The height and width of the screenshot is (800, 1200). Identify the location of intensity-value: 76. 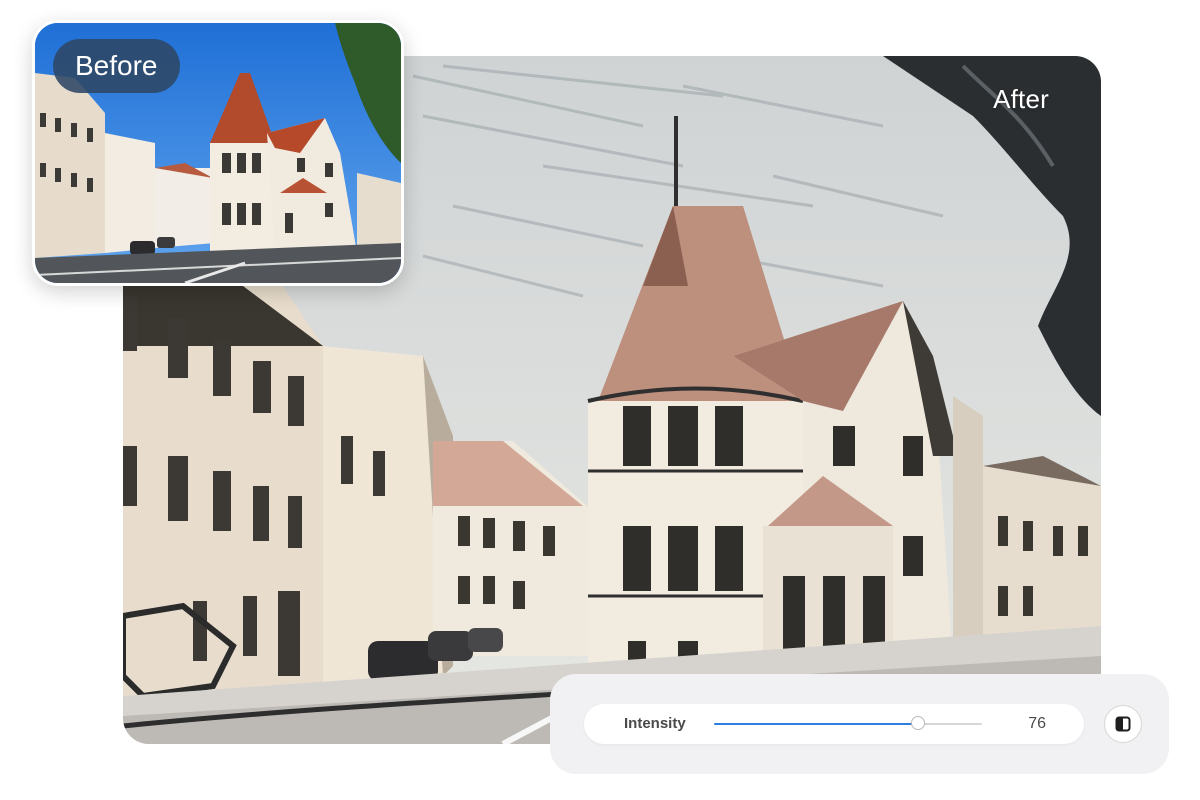
(1037, 723).